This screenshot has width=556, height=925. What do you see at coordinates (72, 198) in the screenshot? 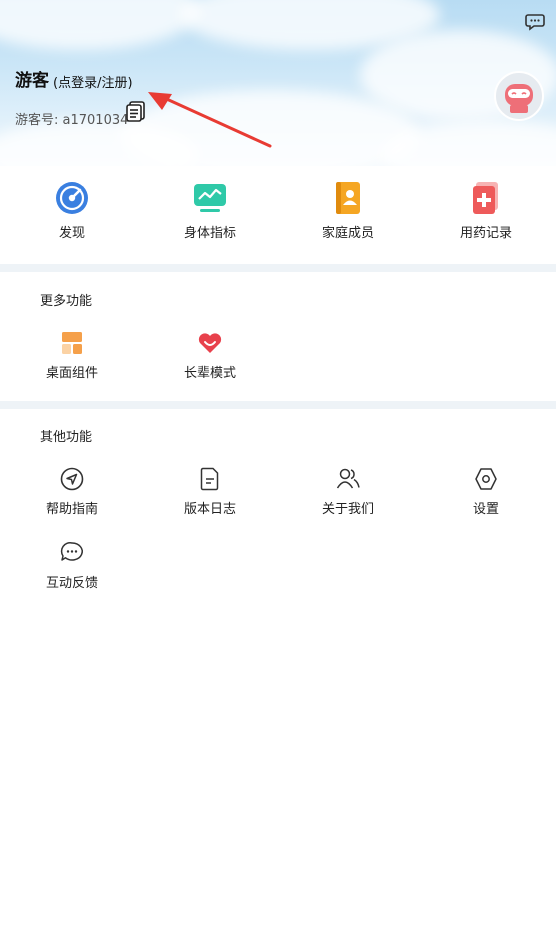
I see `compass-icon` at bounding box center [72, 198].